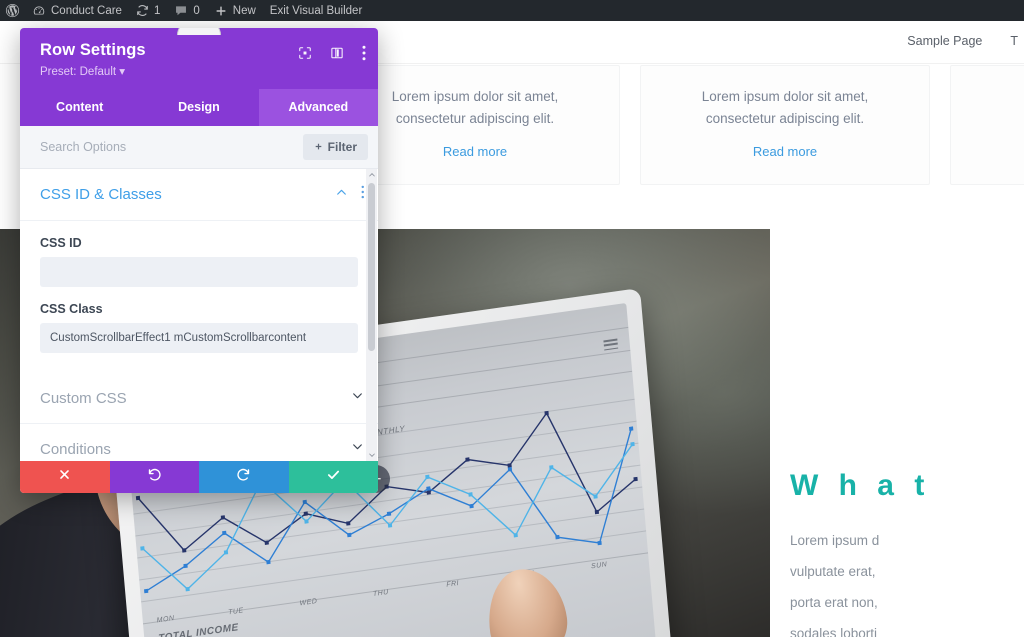 This screenshot has height=637, width=1024. What do you see at coordinates (512, 10) in the screenshot?
I see `wp-admin-bar: Conduct Care 1 0 New Exit Visual Builder` at bounding box center [512, 10].